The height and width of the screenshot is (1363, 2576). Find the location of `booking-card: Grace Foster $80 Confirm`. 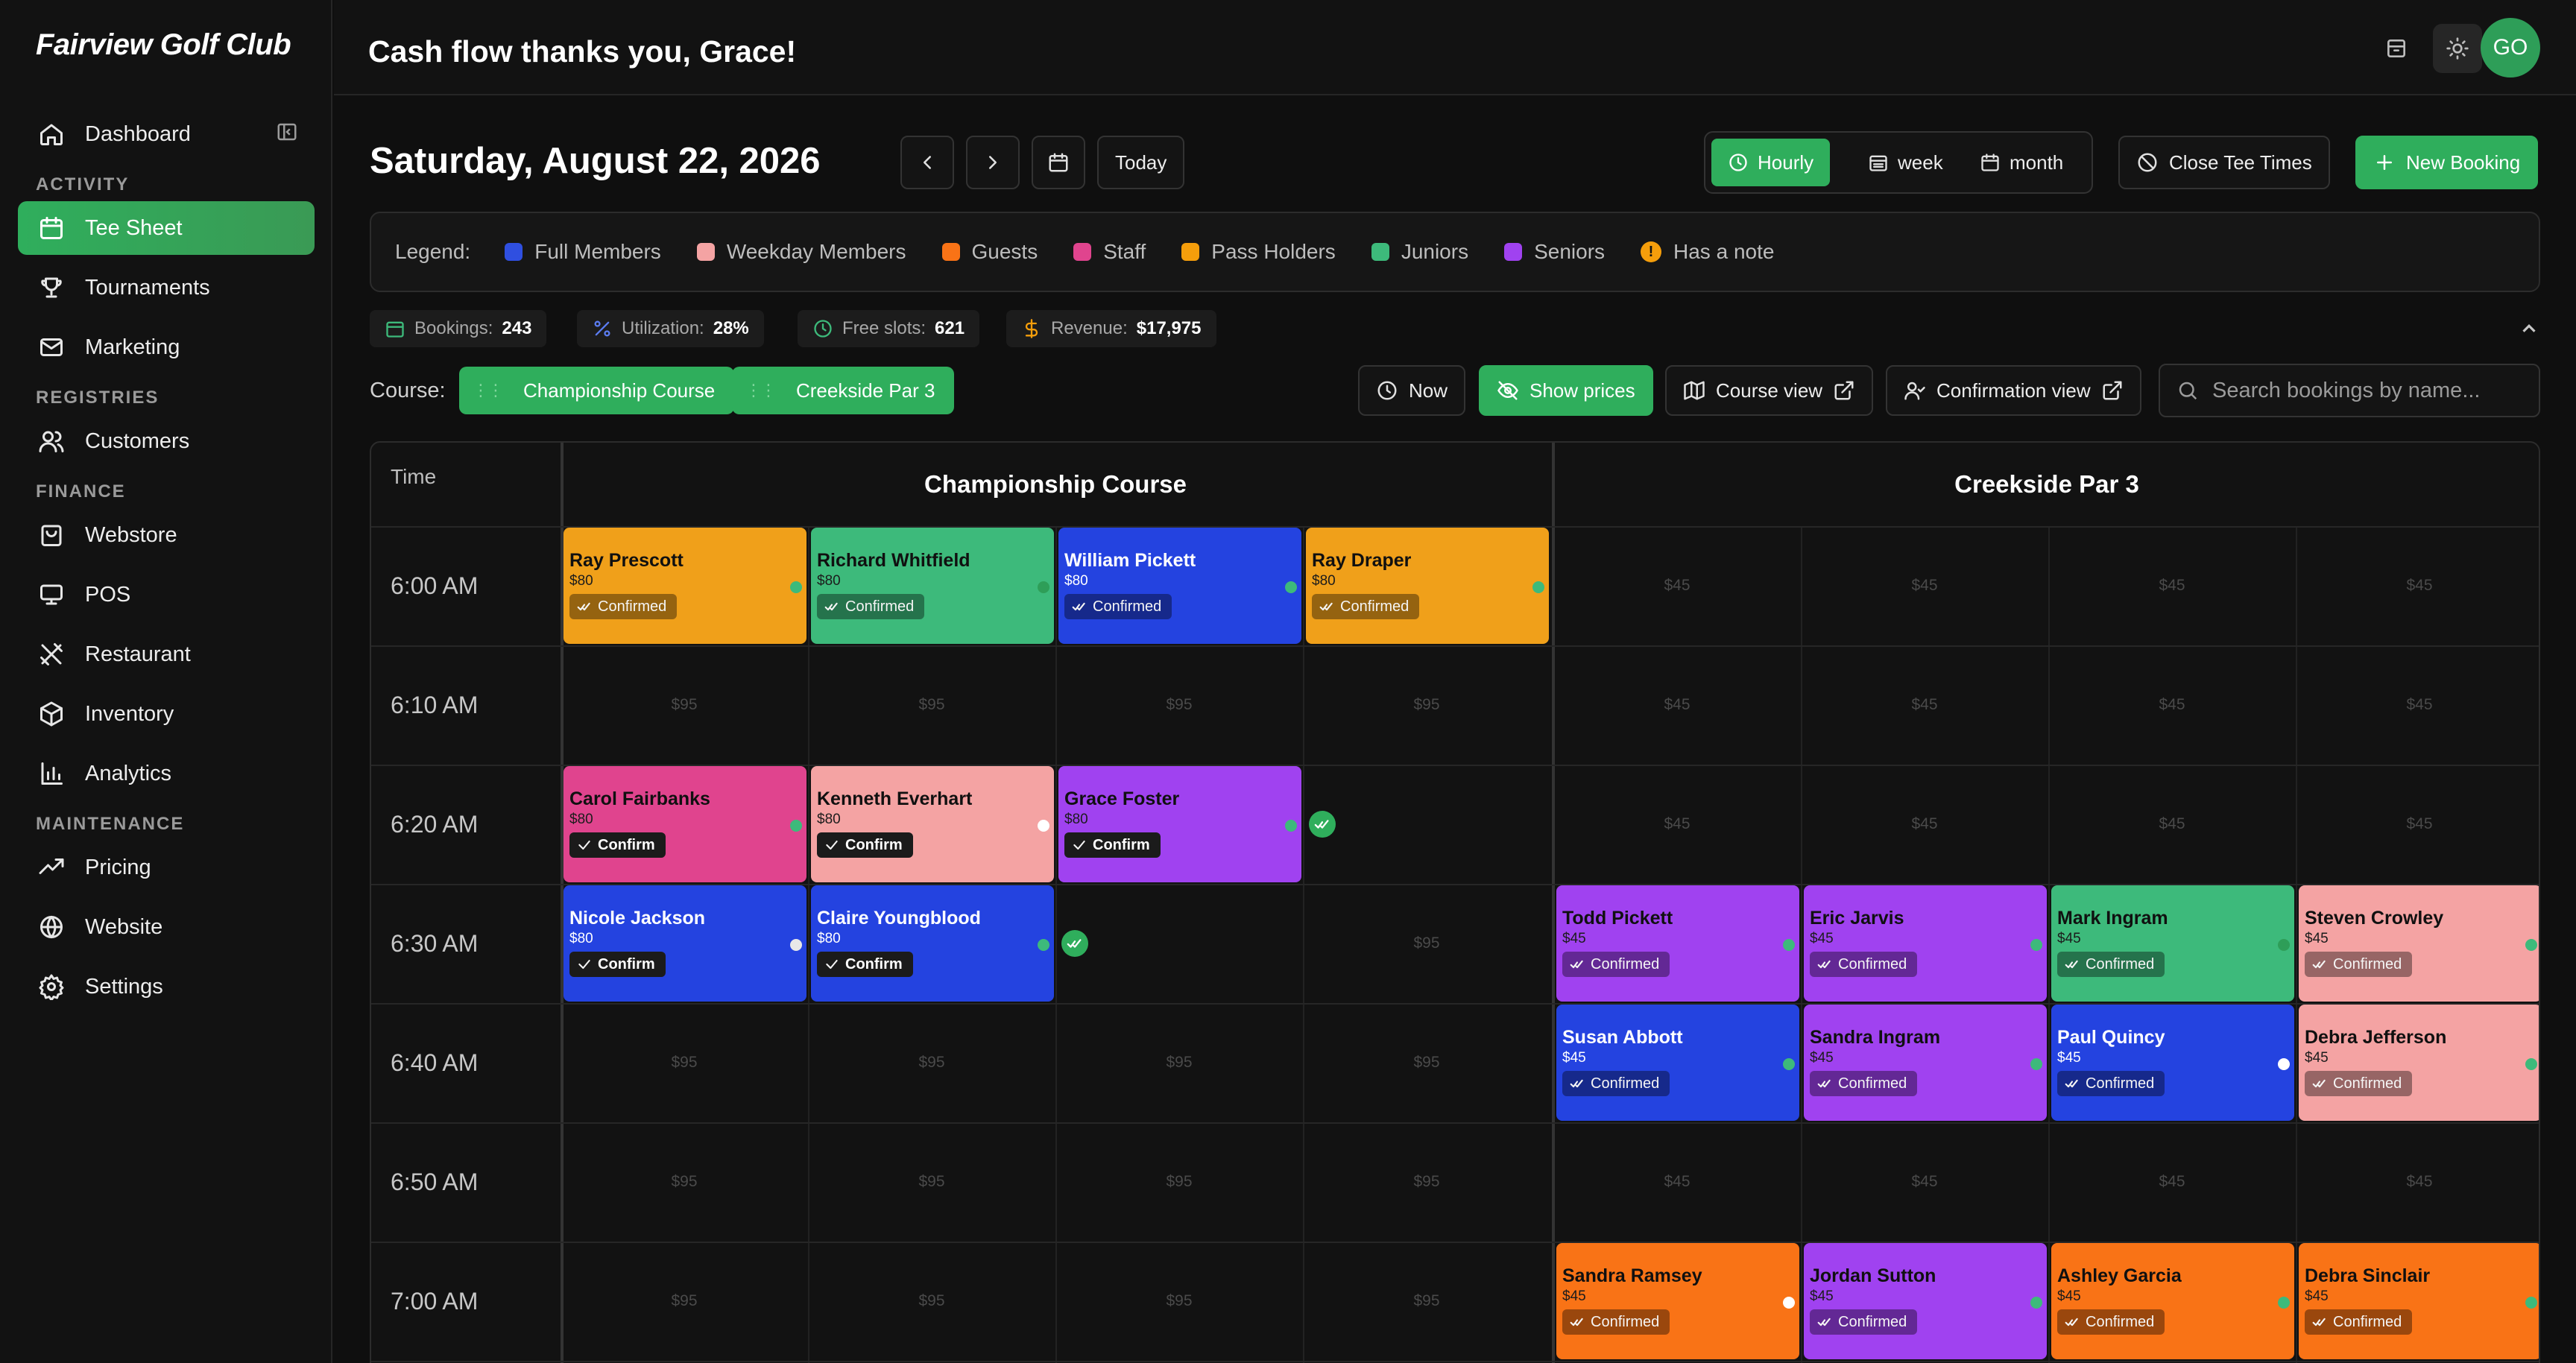

booking-card: Grace Foster $80 Confirm is located at coordinates (1179, 824).